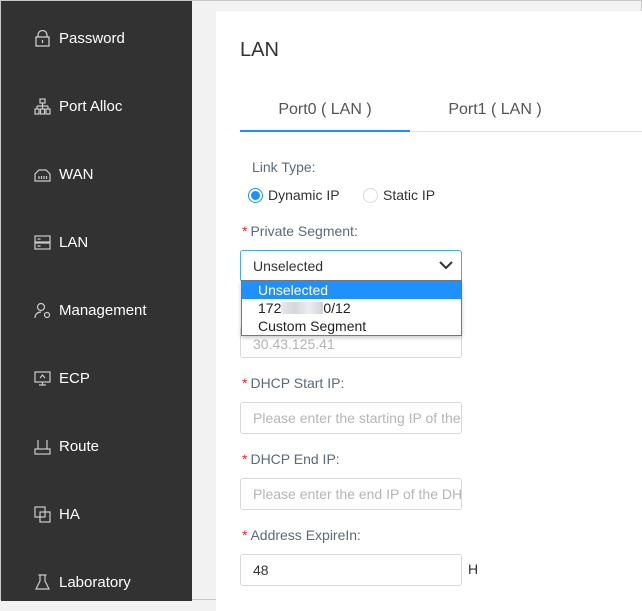 The width and height of the screenshot is (642, 611). I want to click on flask-icon, so click(42, 581).